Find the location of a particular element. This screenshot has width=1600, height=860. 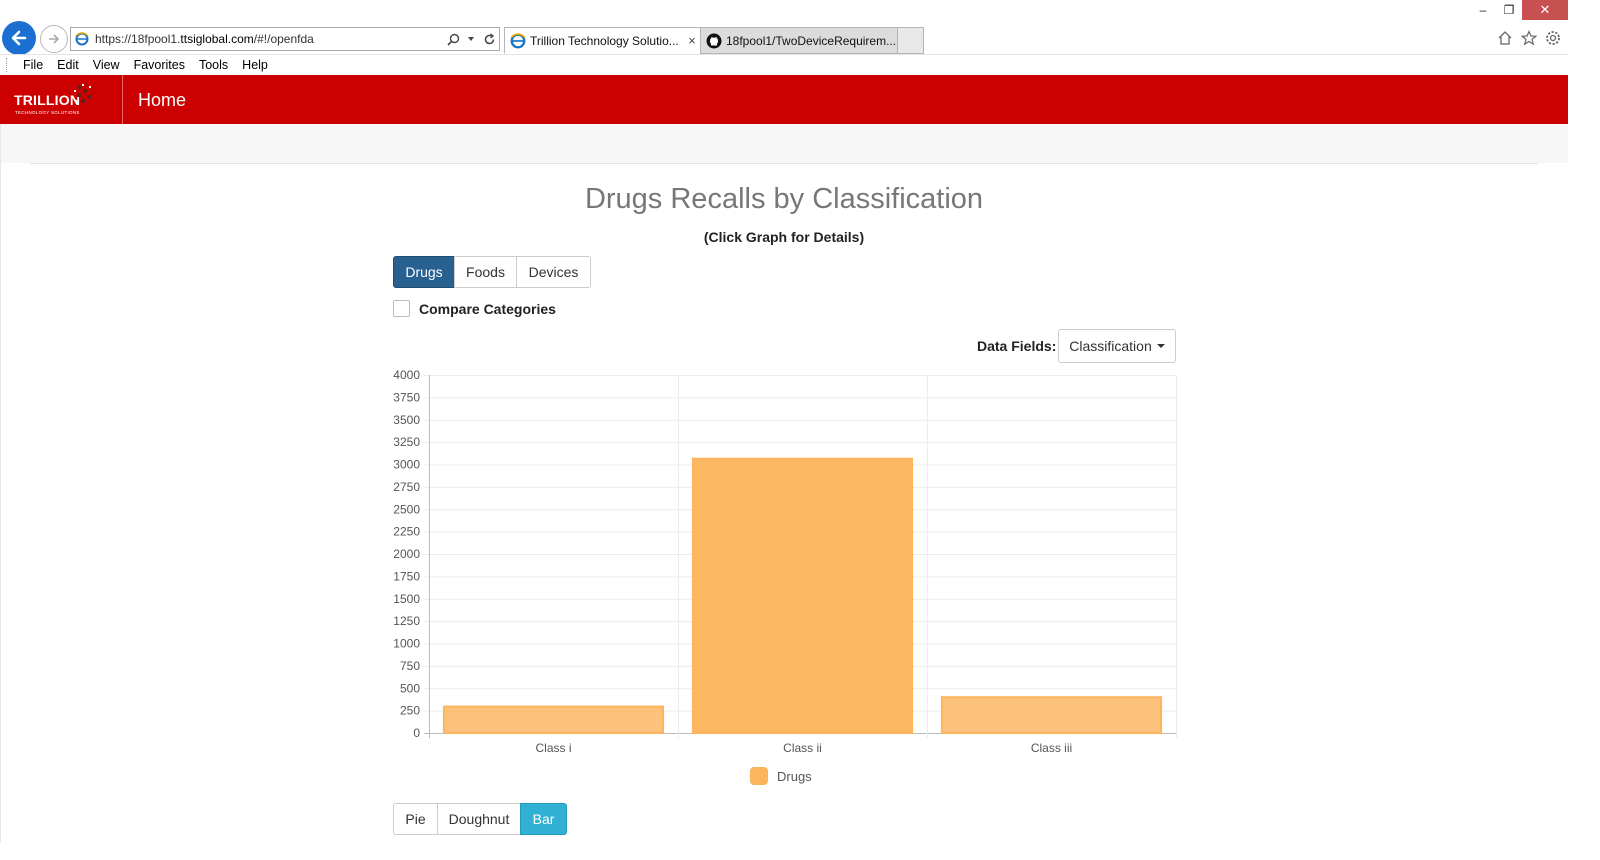

caret-down-icon is located at coordinates (1160, 346).